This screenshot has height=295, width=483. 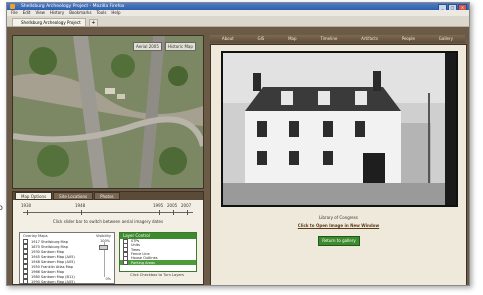 I want to click on panel-tabs: Map Options Site Locations Photos, so click(x=108, y=196).